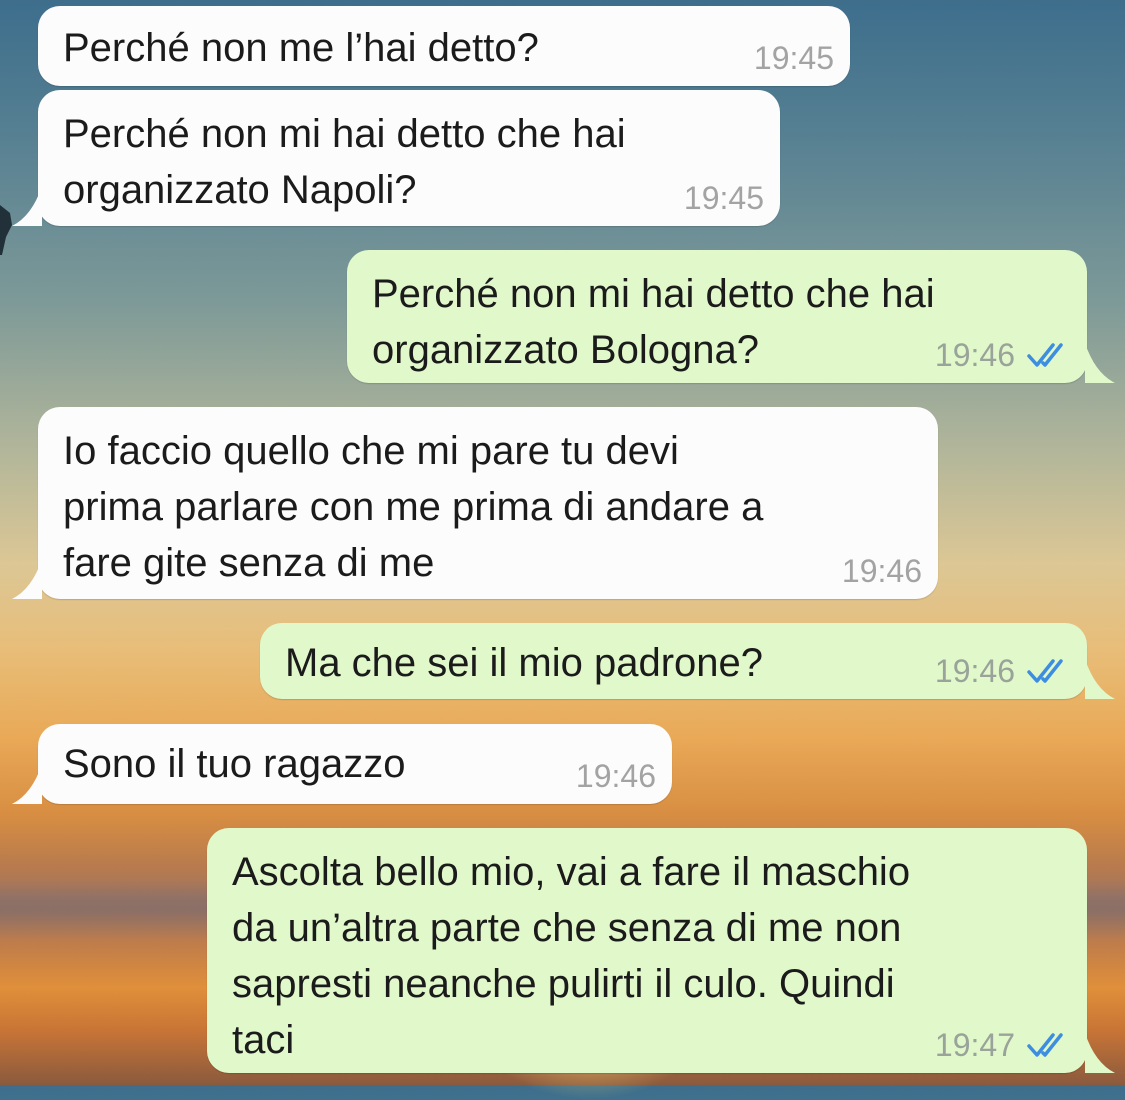  I want to click on message-meta: 19:47, so click(1003, 1045).